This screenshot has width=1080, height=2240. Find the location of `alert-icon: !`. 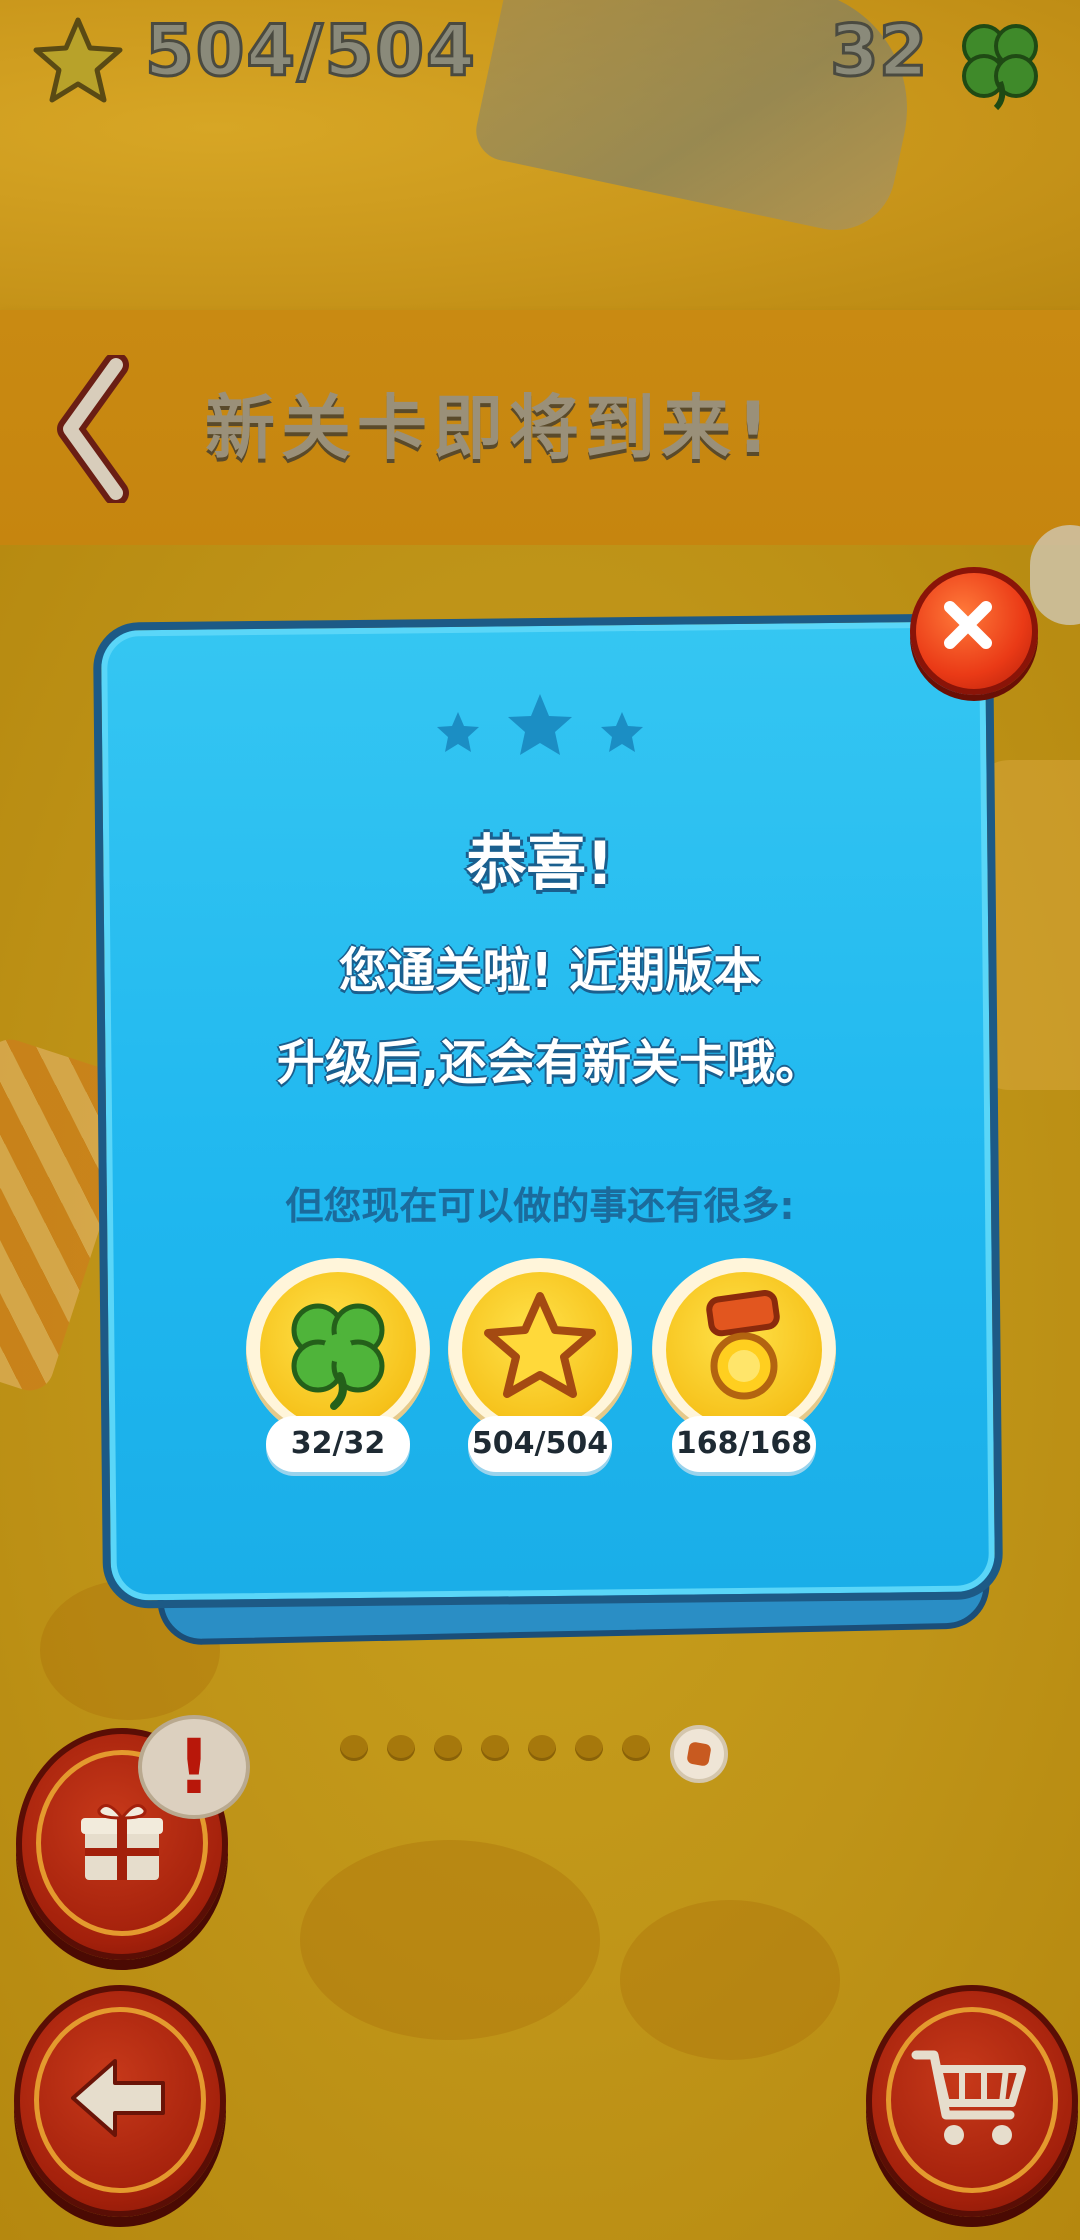

alert-icon: ! is located at coordinates (194, 1766).